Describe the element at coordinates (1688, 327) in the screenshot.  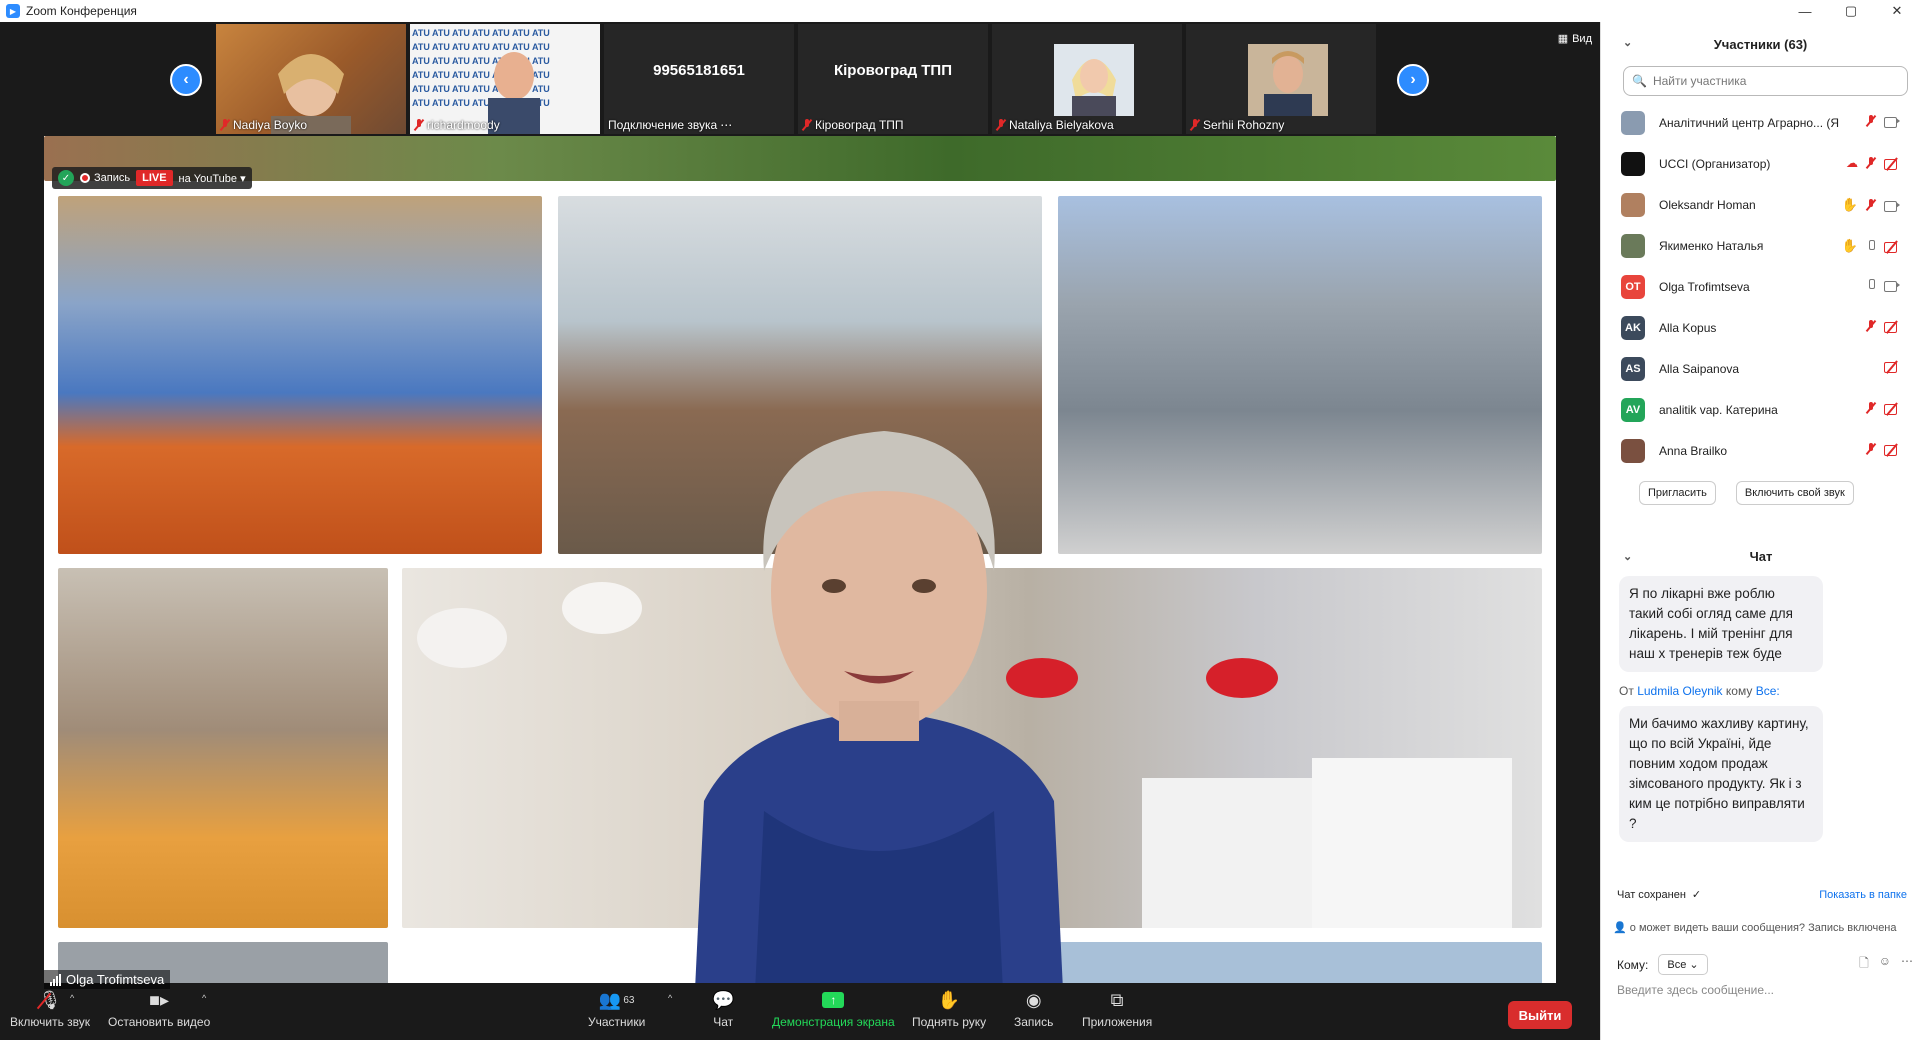
I see `participant-name: Alla Kopus` at that location.